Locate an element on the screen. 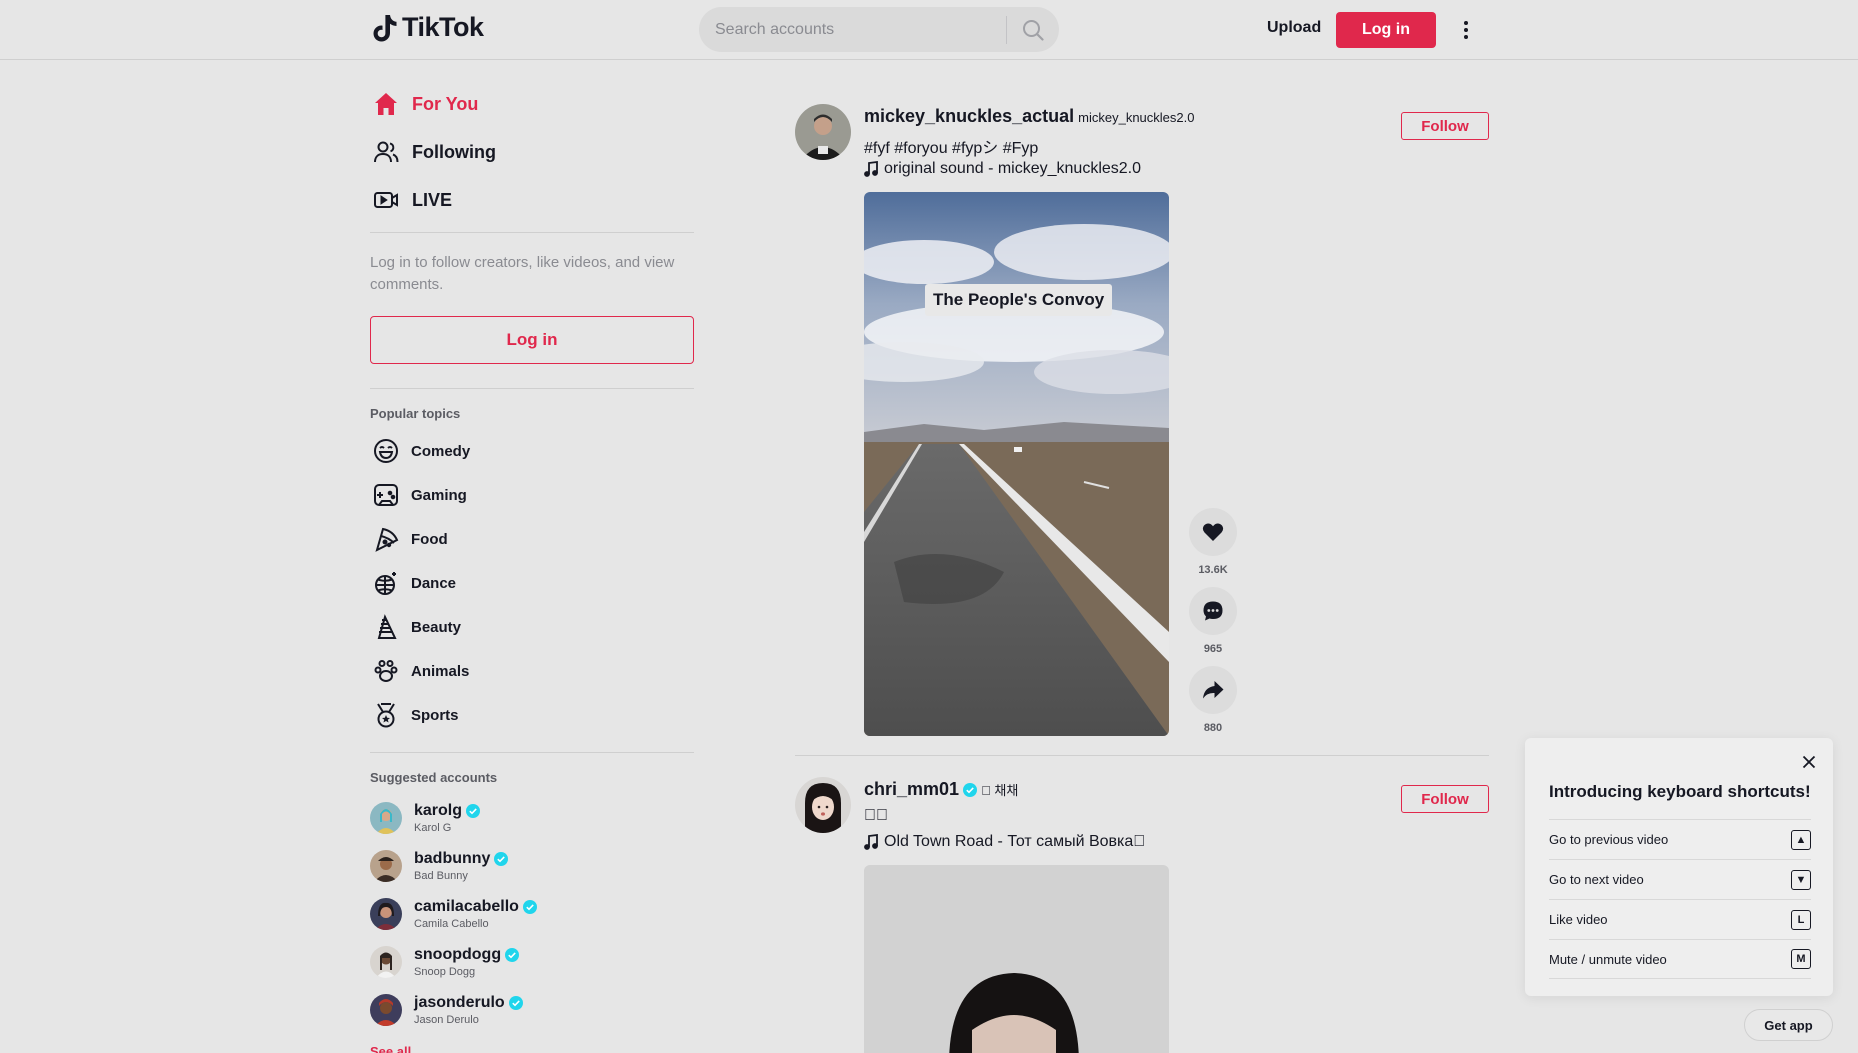 This screenshot has width=1858, height=1053. shortcut-label: Like video is located at coordinates (1578, 919).